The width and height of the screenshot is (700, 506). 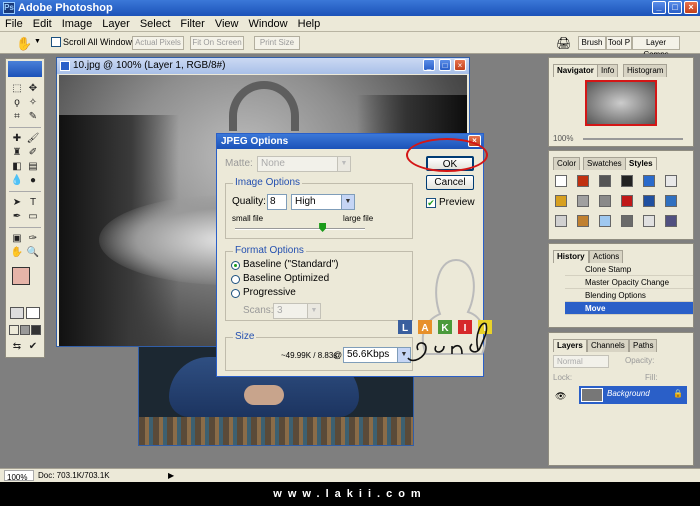 What do you see at coordinates (431, 203) in the screenshot?
I see `preview-checkbox: ✔` at bounding box center [431, 203].